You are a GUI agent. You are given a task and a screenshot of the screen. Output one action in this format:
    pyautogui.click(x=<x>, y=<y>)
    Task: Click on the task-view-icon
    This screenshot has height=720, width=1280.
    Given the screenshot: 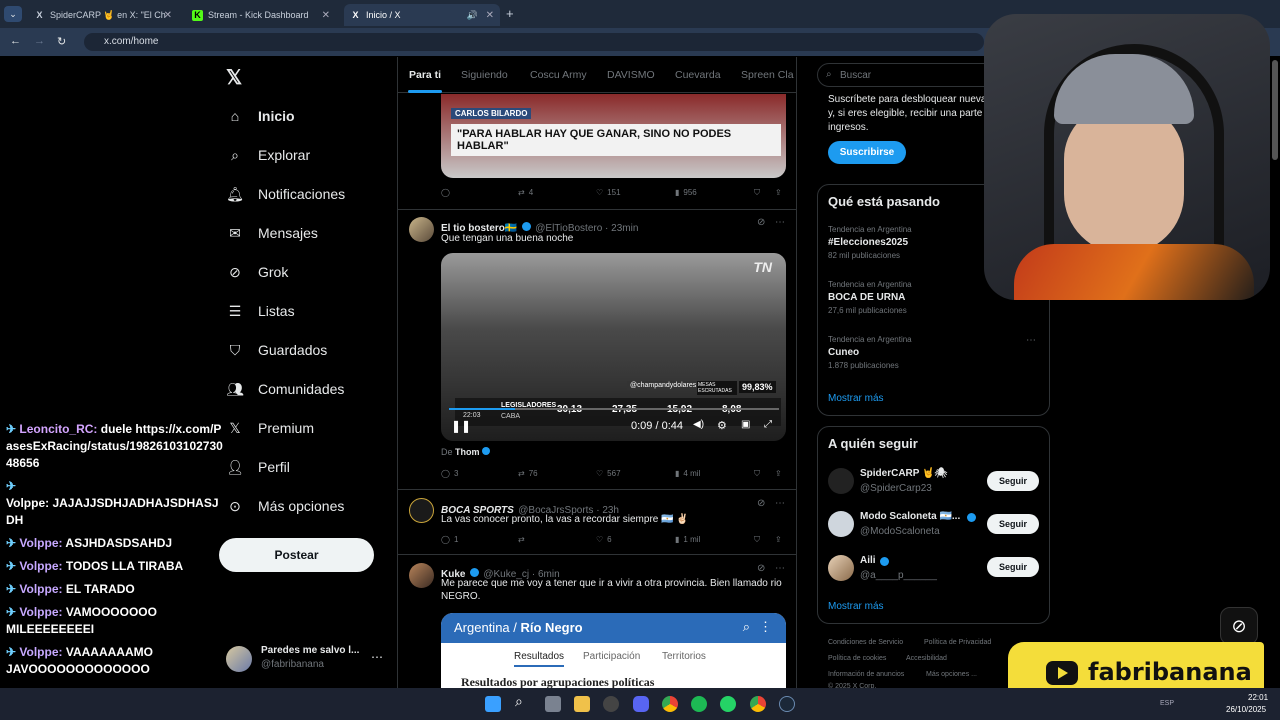 What is the action you would take?
    pyautogui.click(x=553, y=704)
    